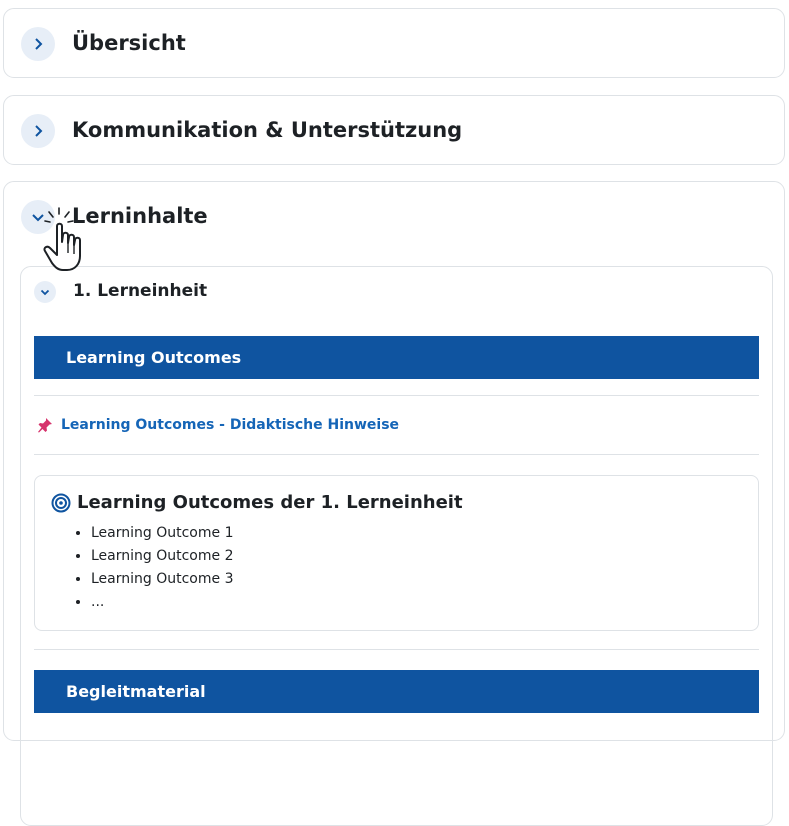  What do you see at coordinates (394, 43) in the screenshot?
I see `section-overview: Übersicht` at bounding box center [394, 43].